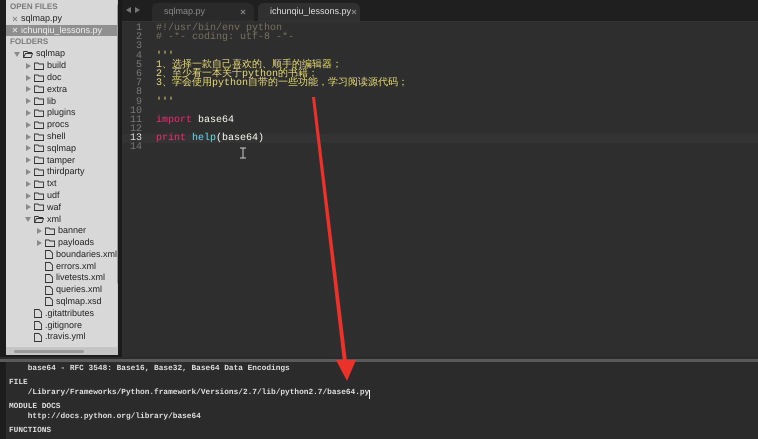 Image resolution: width=758 pixels, height=439 pixels. What do you see at coordinates (62, 172) in the screenshot?
I see `tree-item: thirdparty` at bounding box center [62, 172].